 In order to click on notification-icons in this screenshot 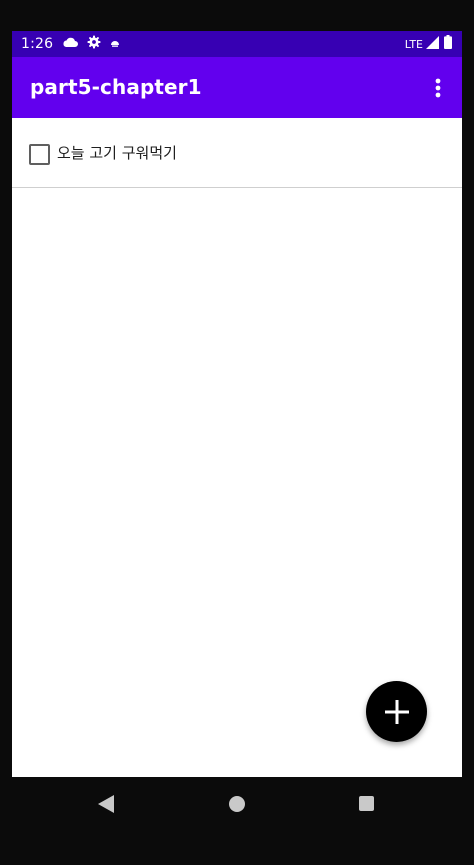, I will do `click(95, 44)`.